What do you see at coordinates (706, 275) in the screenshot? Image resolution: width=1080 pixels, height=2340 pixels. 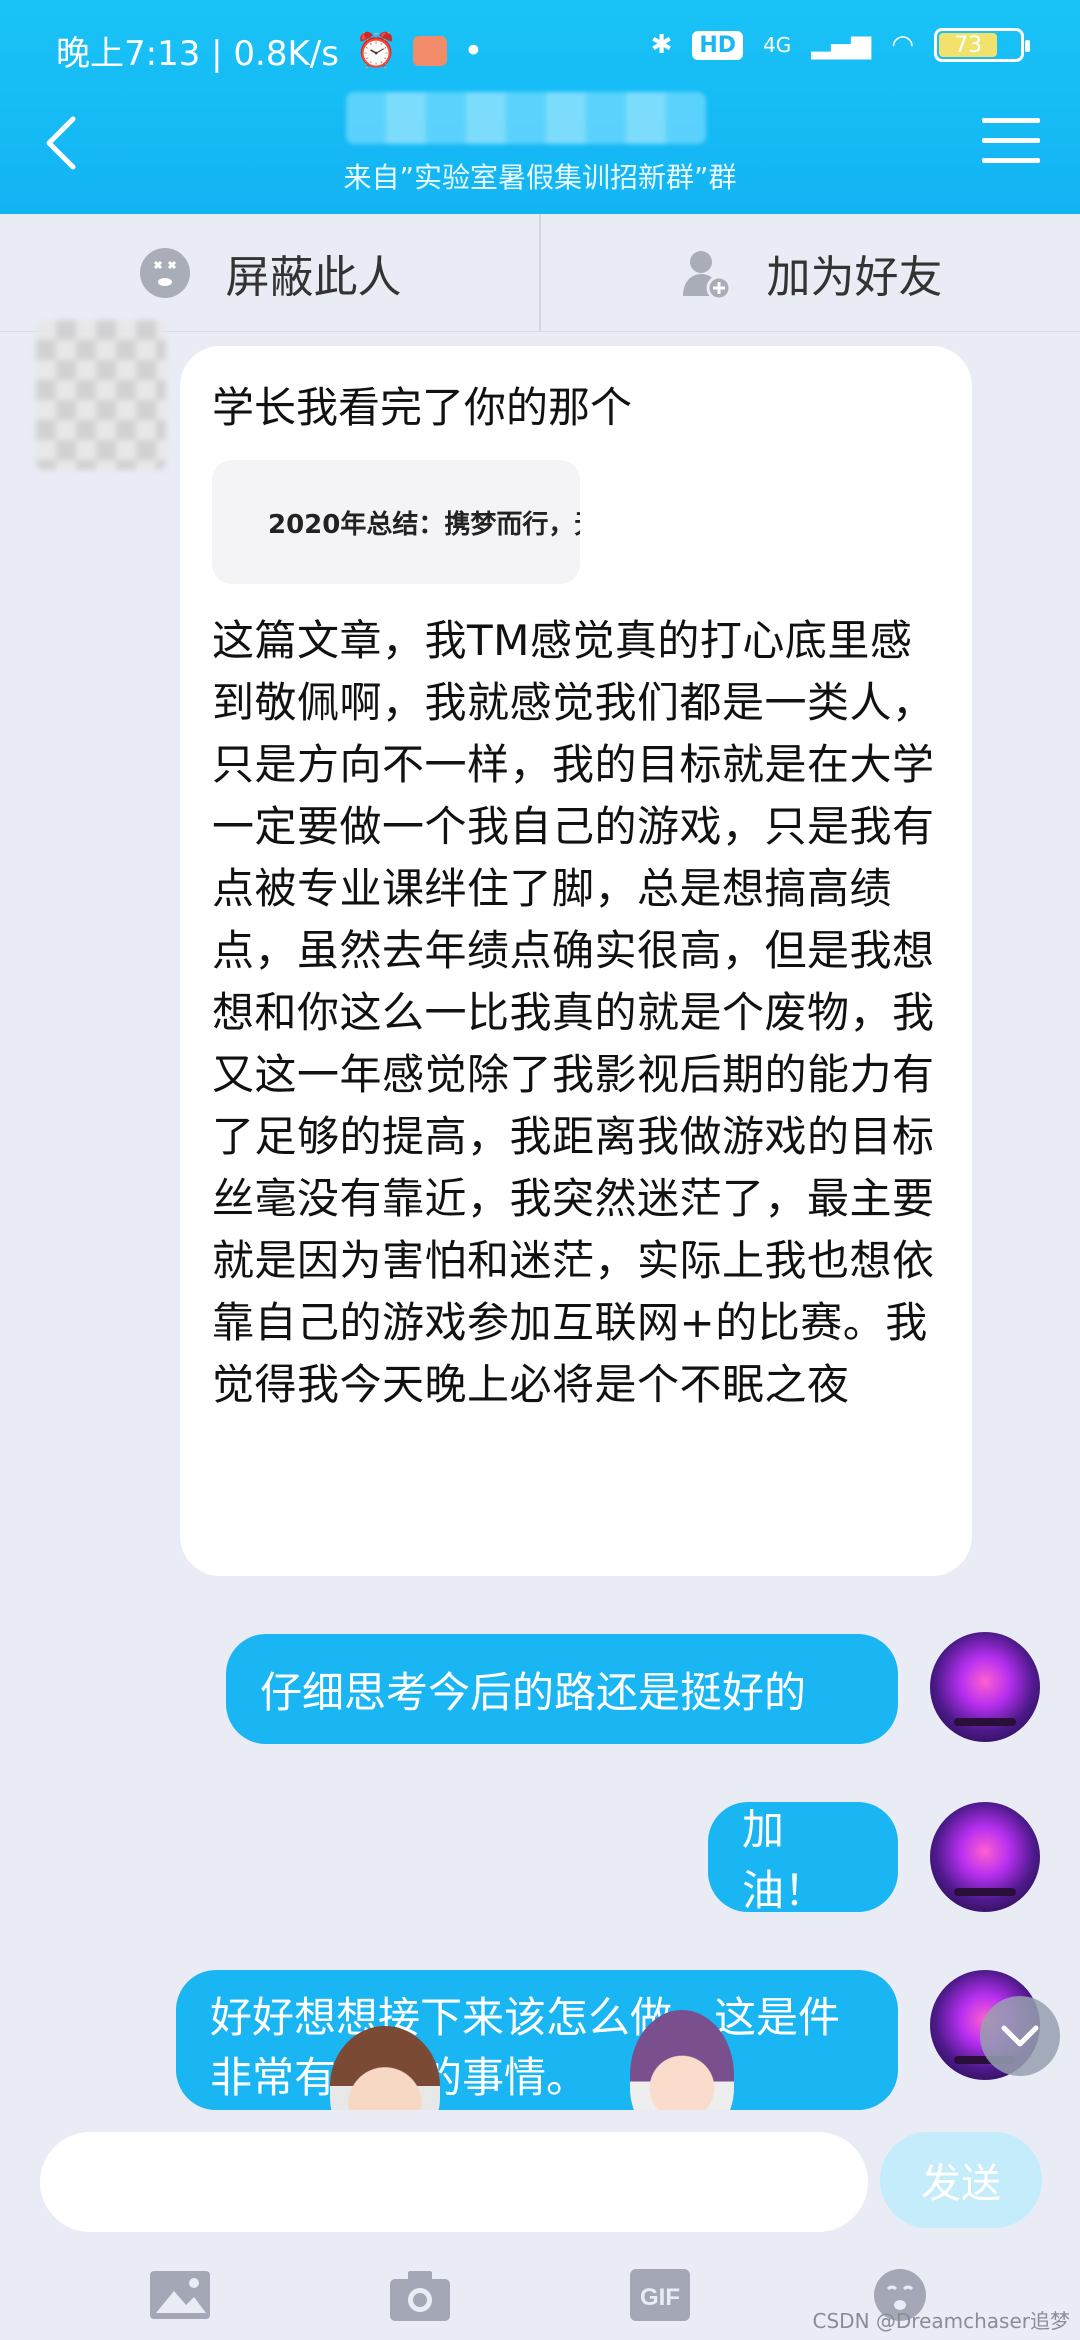 I see `add-friend-icon` at bounding box center [706, 275].